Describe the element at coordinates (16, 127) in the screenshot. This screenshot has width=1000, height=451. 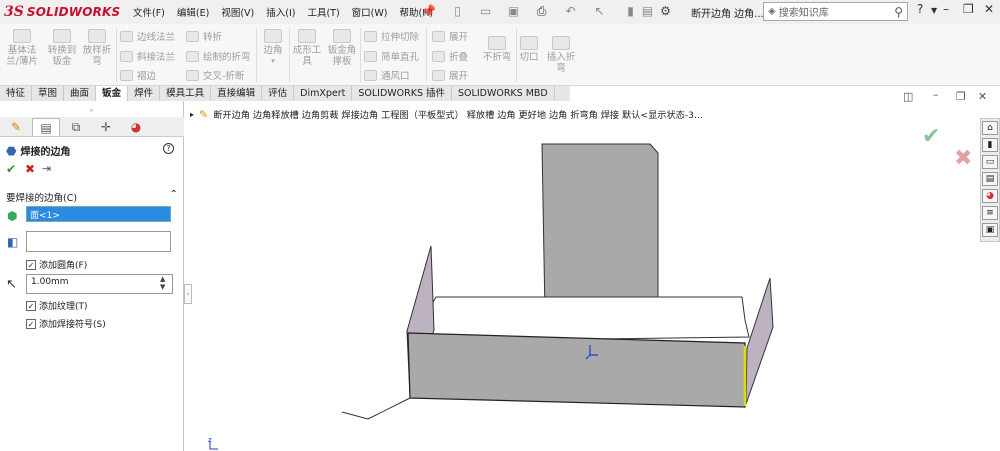
I see `feature-manager-tab-icon: ✎` at that location.